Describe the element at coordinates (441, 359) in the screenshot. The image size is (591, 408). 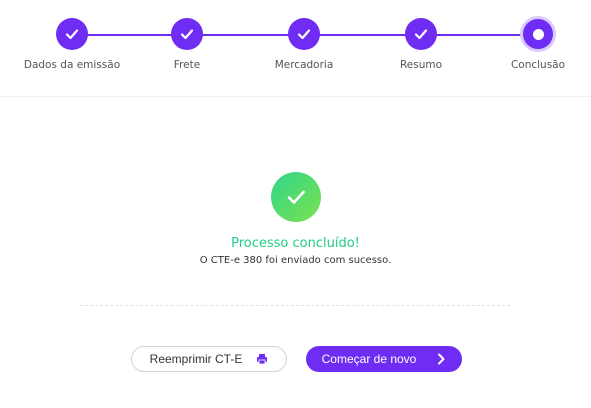
I see `chevron-right-icon` at that location.